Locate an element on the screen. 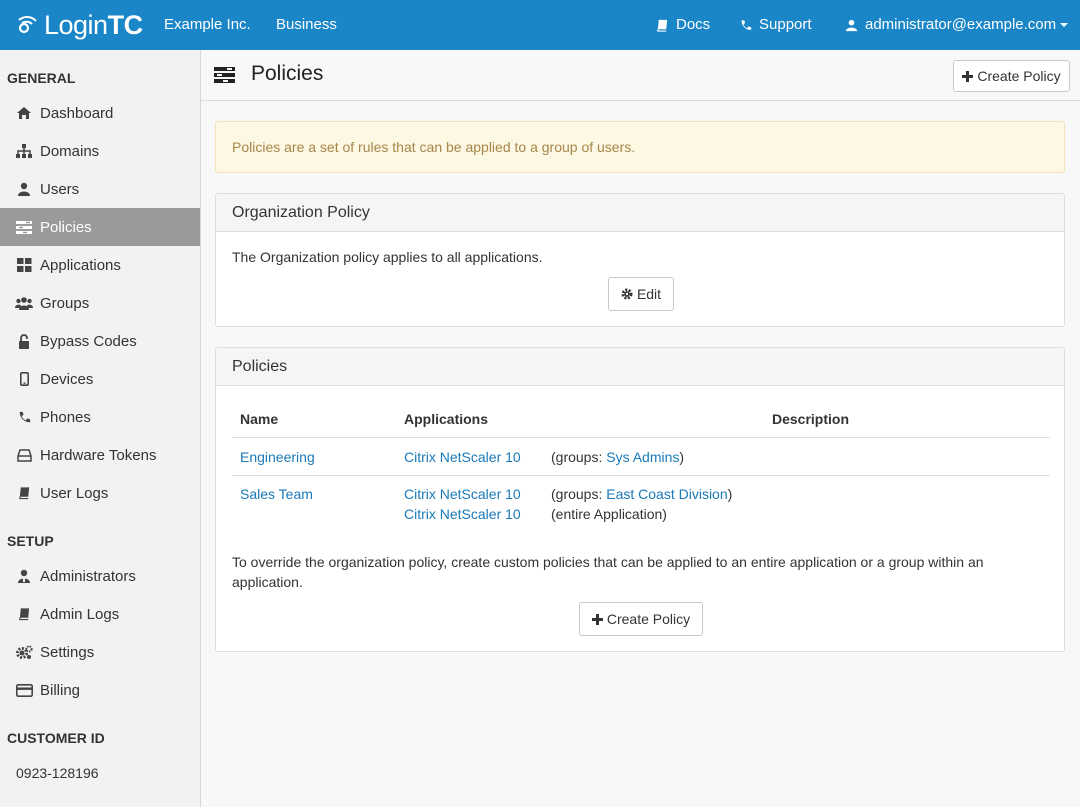 This screenshot has height=807, width=1080. column-header-description: Description is located at coordinates (811, 419).